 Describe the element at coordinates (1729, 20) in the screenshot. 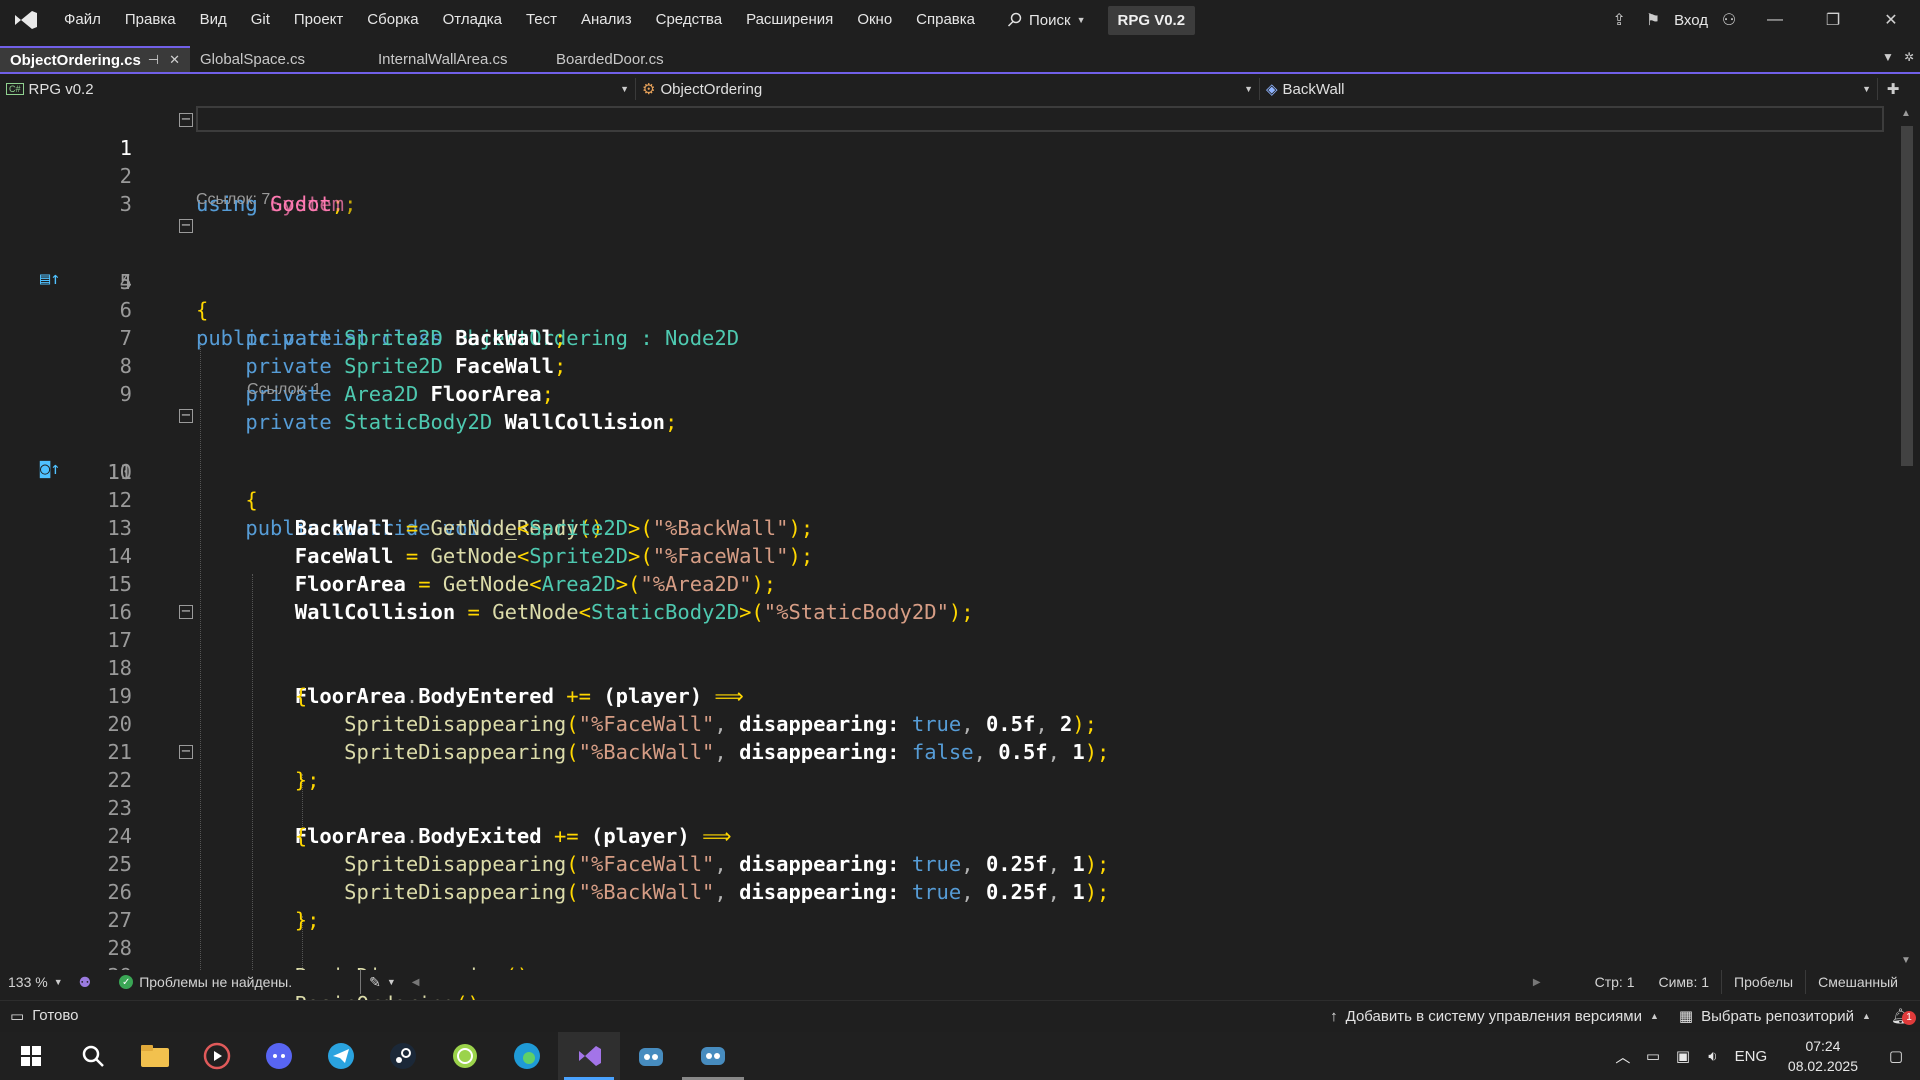

I see `account-icon: ⚇` at that location.